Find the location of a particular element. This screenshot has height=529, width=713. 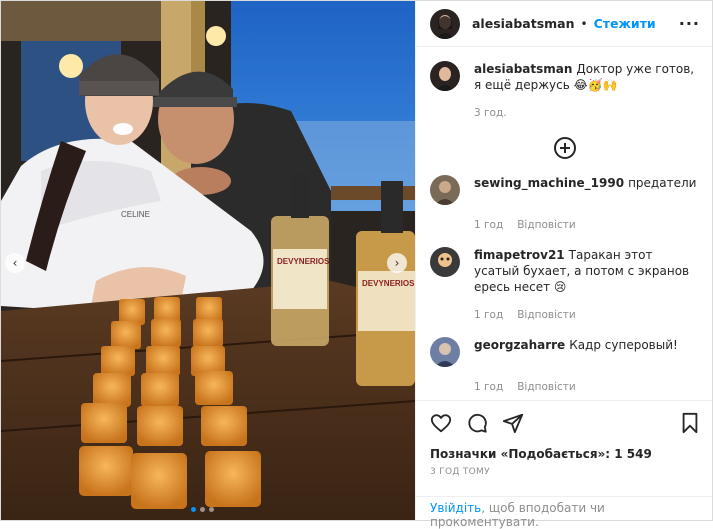

follow-button: Стежити is located at coordinates (625, 23).